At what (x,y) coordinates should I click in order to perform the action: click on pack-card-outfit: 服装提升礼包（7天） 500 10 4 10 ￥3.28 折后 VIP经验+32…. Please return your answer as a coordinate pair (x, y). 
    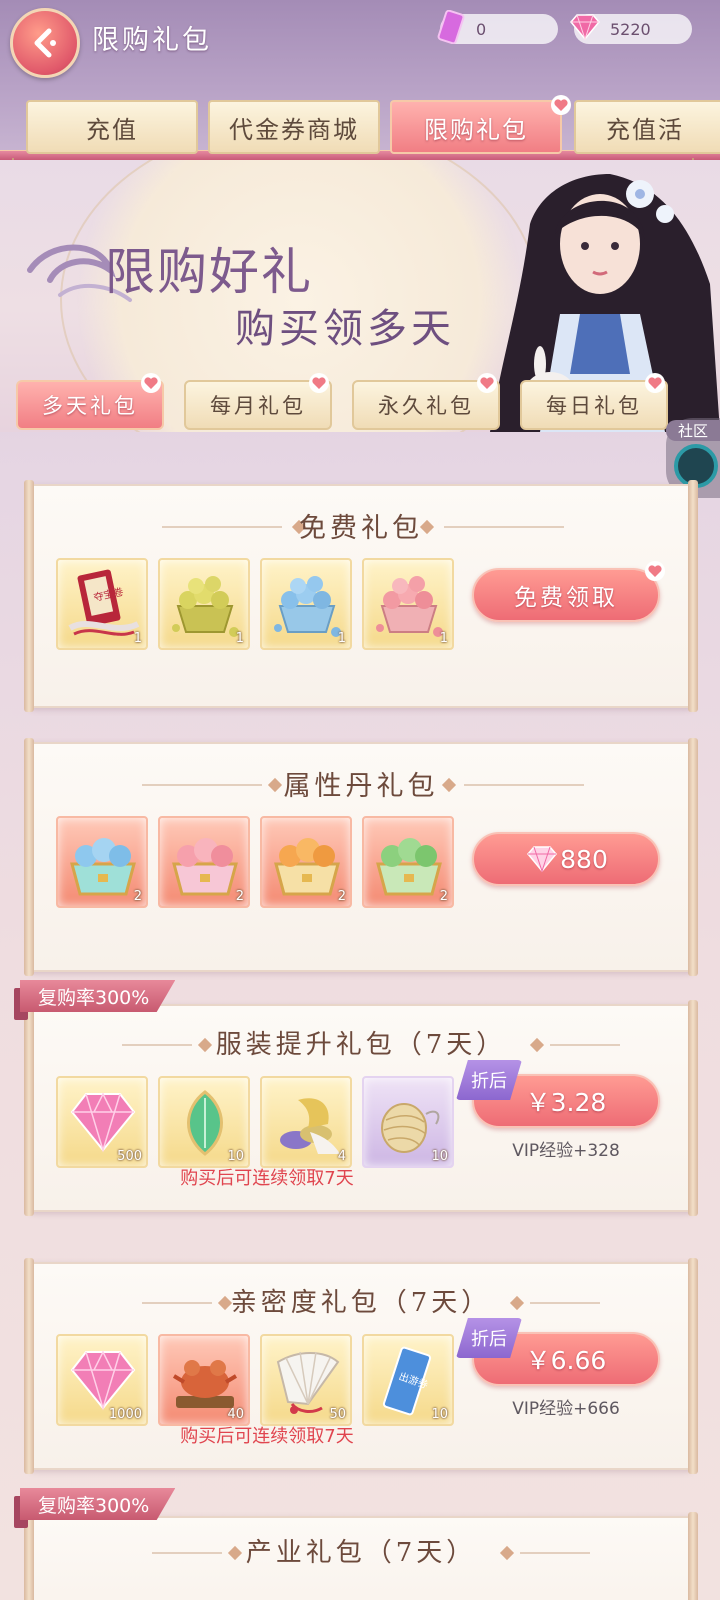
    Looking at the image, I should click on (361, 1108).